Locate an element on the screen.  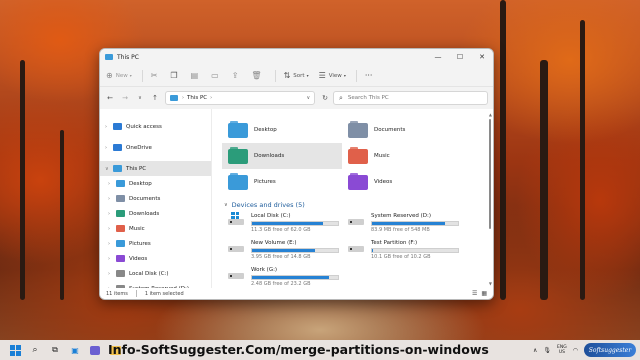
rename-button: ▭ is located at coordinates (216, 75).